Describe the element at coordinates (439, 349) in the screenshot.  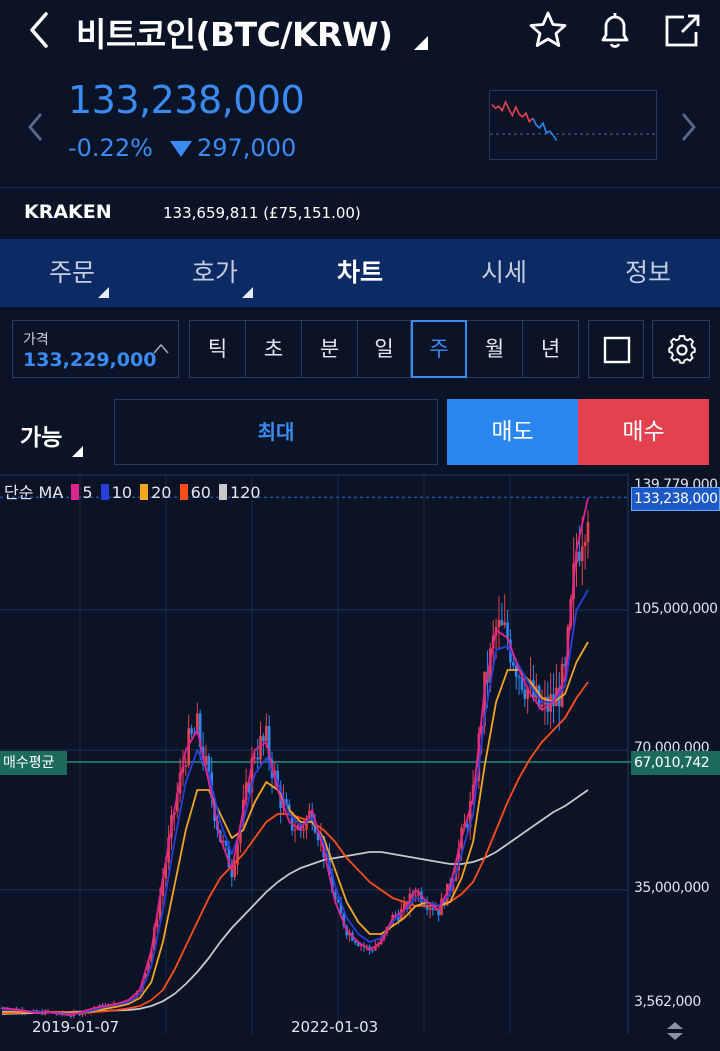
I see `period-week: 주` at that location.